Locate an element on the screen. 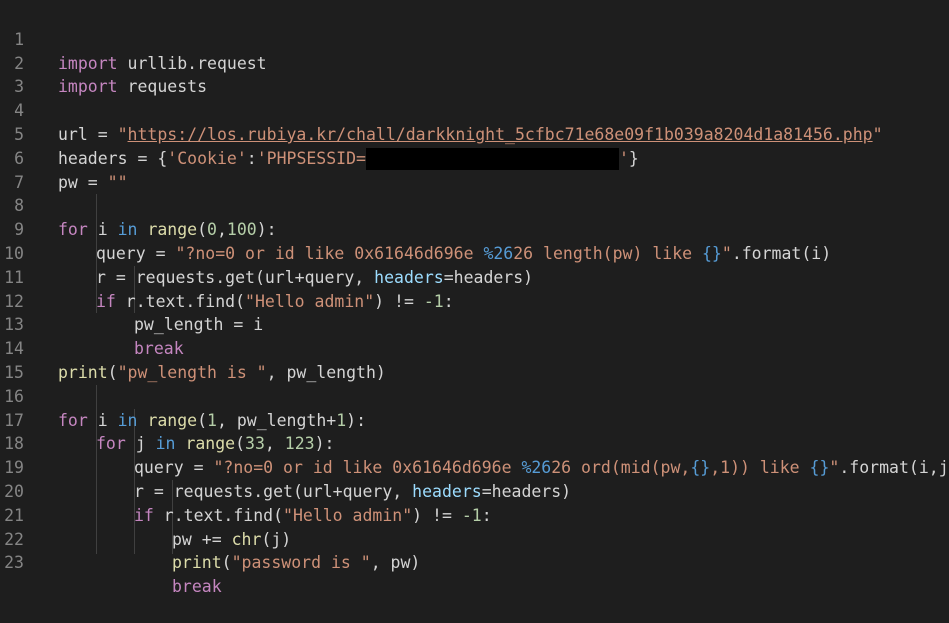 The height and width of the screenshot is (623, 949). code-line: 16 for i in range(1, pw_length+1): is located at coordinates (474, 395).